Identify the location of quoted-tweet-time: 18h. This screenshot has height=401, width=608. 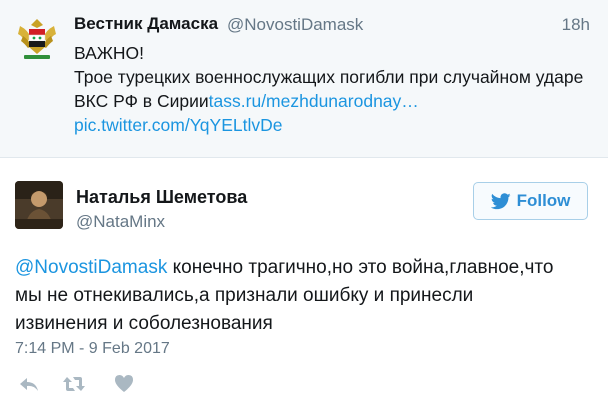
(576, 25).